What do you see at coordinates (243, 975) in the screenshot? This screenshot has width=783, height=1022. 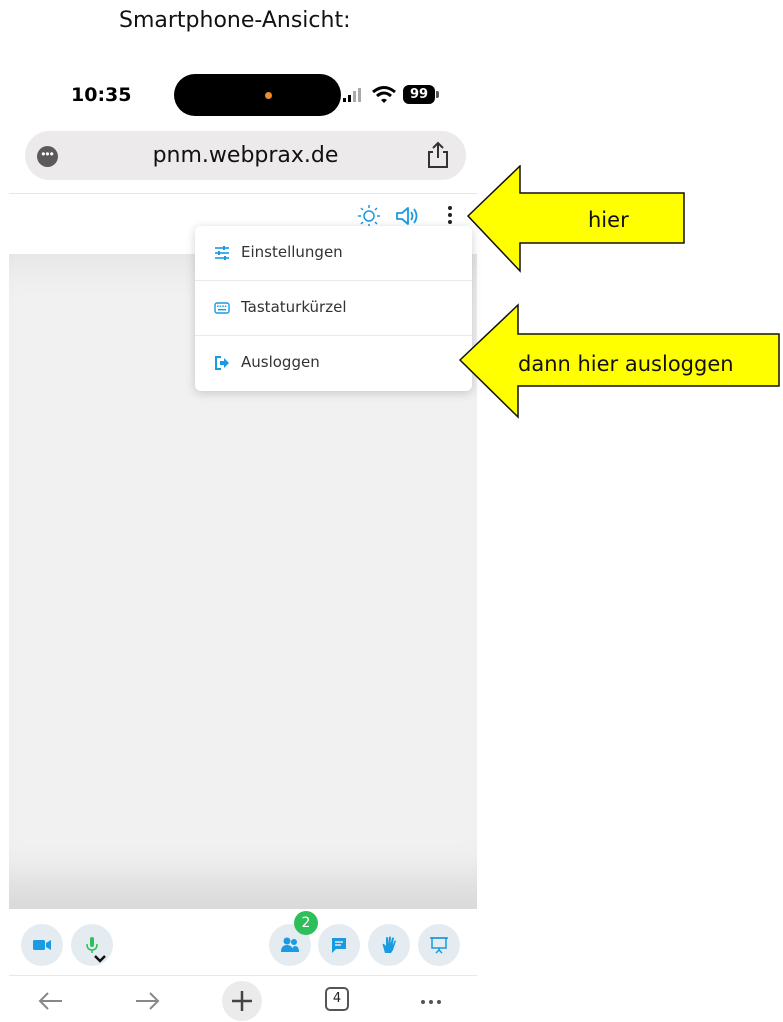 I see `bottom-divider` at bounding box center [243, 975].